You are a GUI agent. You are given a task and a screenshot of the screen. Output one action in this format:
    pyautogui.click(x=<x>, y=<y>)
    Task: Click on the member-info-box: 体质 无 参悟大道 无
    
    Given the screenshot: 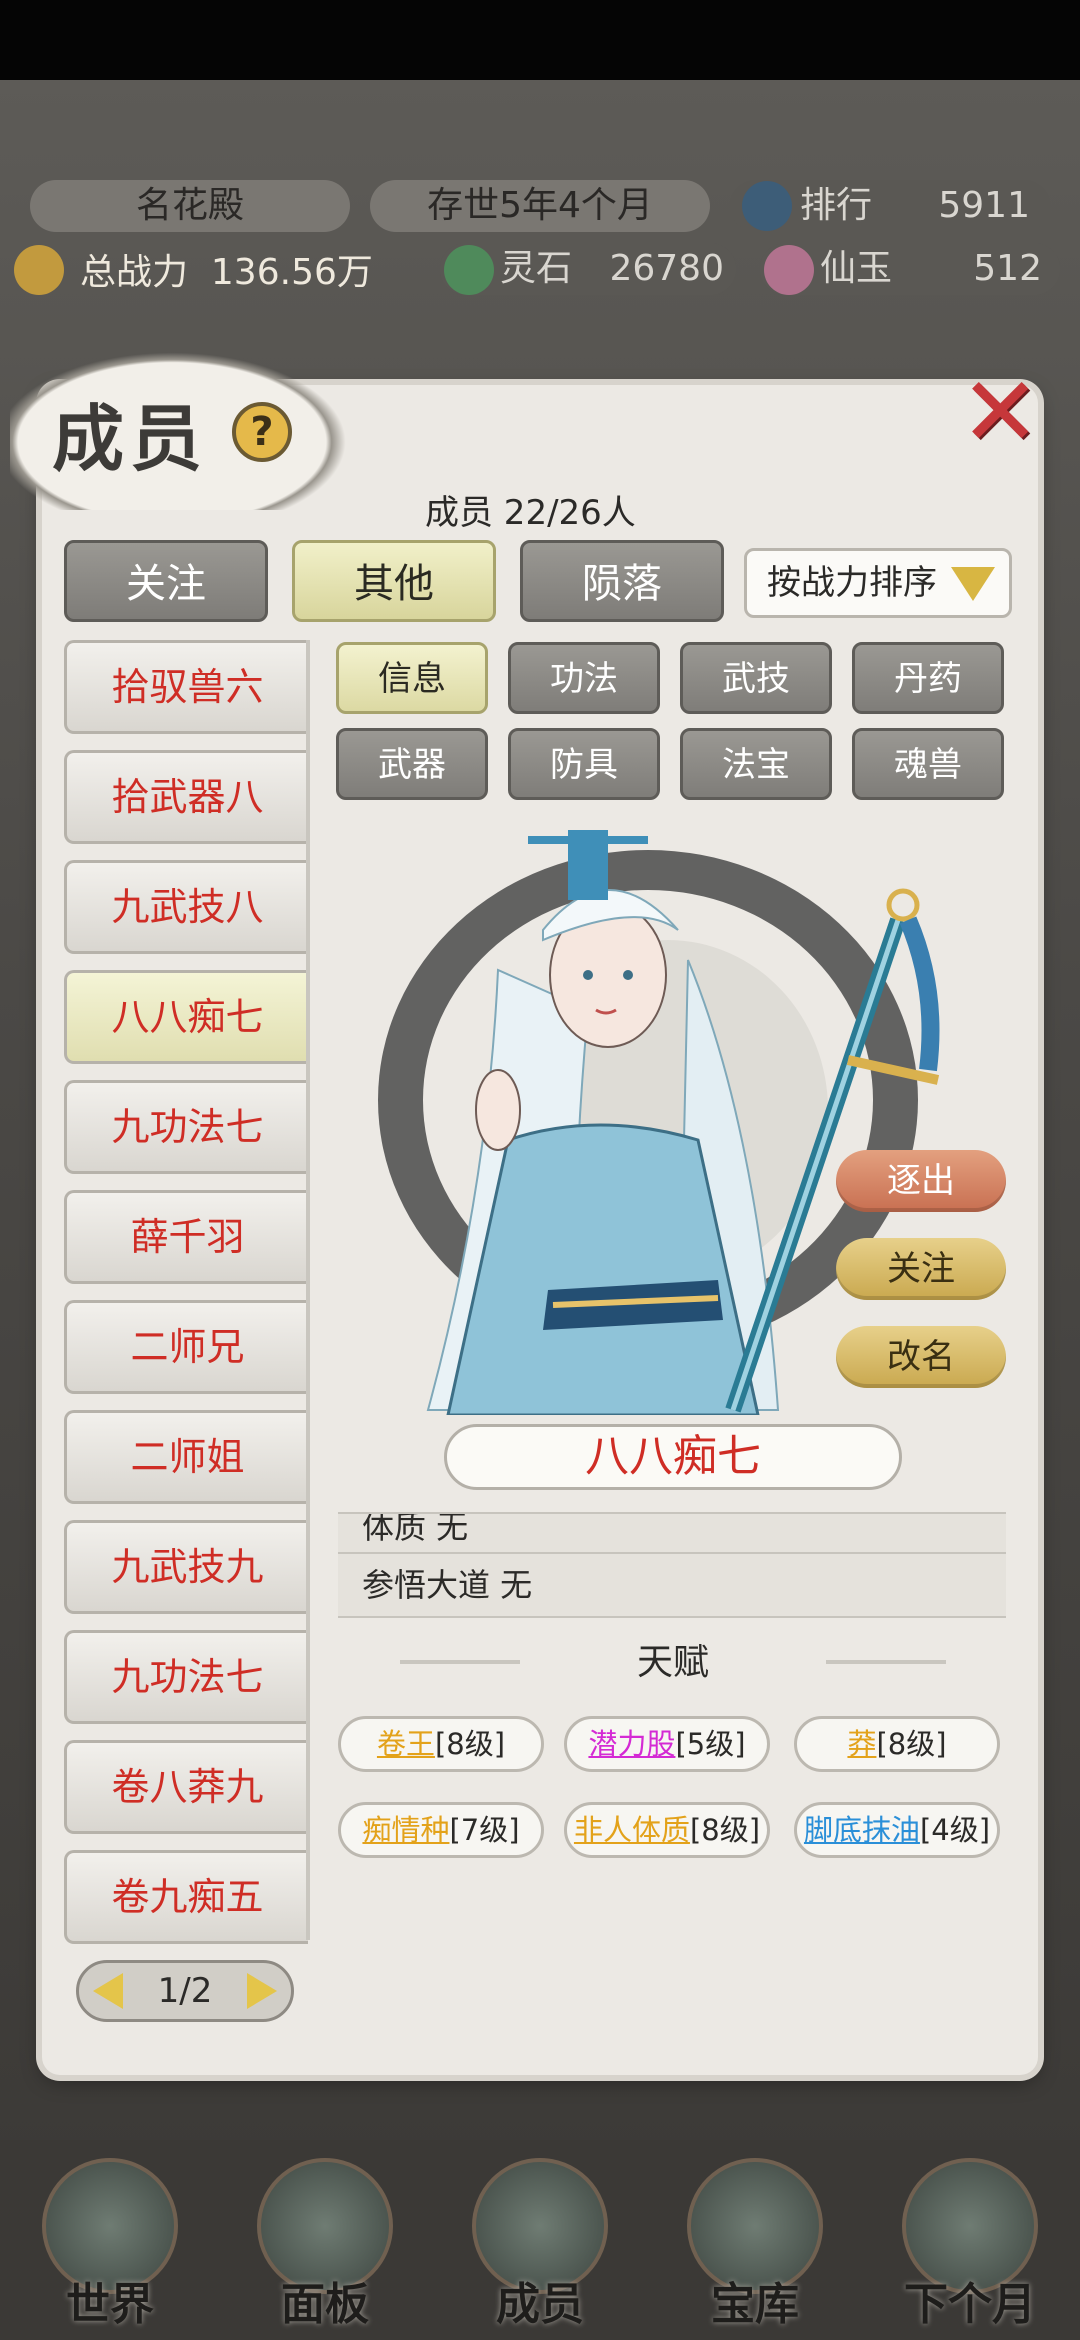 What is the action you would take?
    pyautogui.click(x=672, y=1565)
    